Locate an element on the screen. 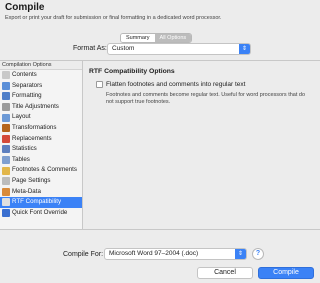 This screenshot has width=320, height=283. sidebar-item: Separators is located at coordinates (41, 86).